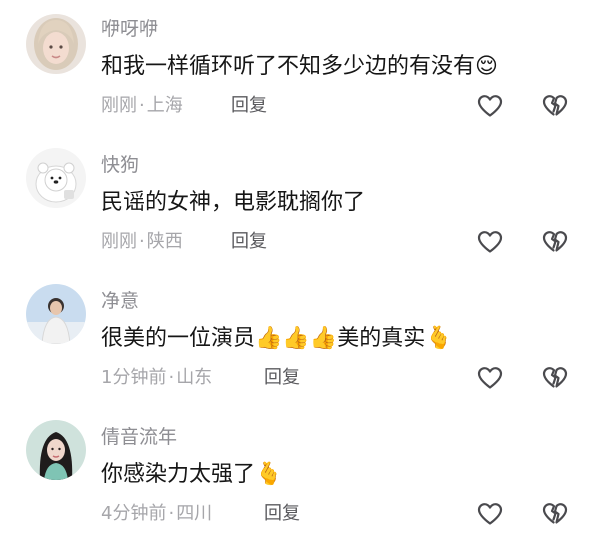  I want to click on comment-body: 你感染力太强了, so click(178, 474).